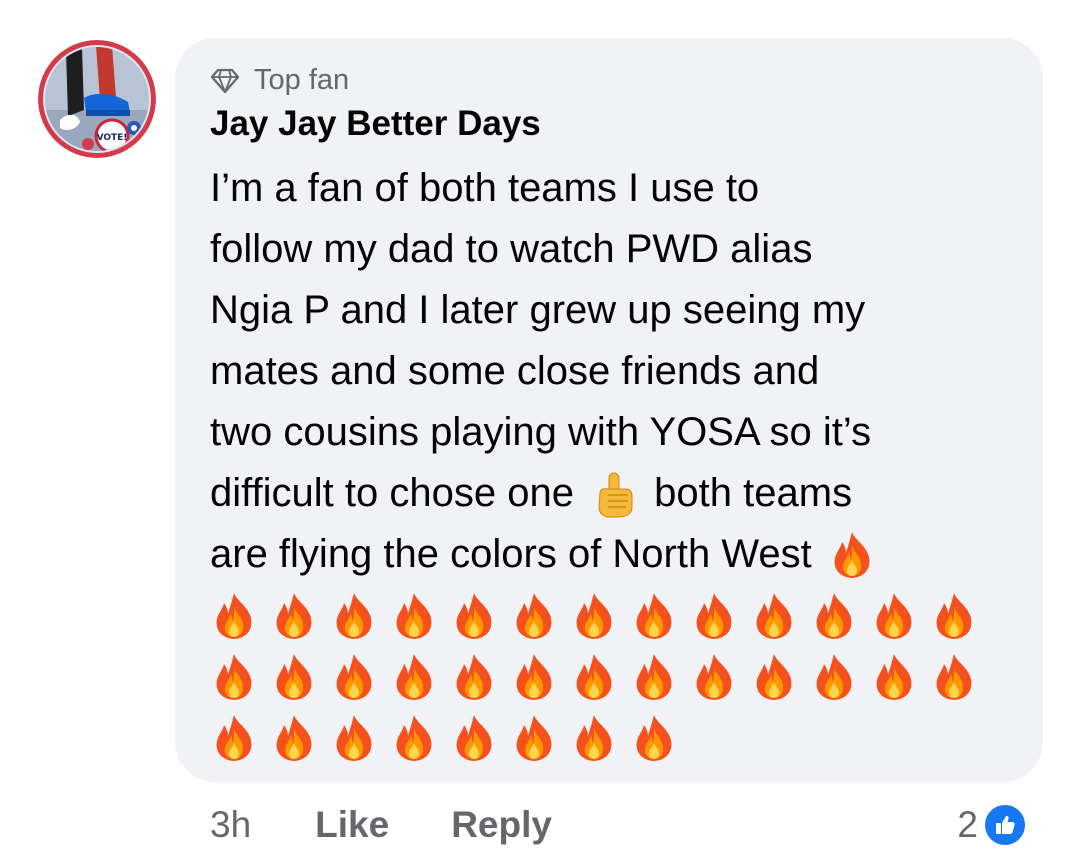  What do you see at coordinates (112, 138) in the screenshot?
I see `svg-text: VOTE!` at bounding box center [112, 138].